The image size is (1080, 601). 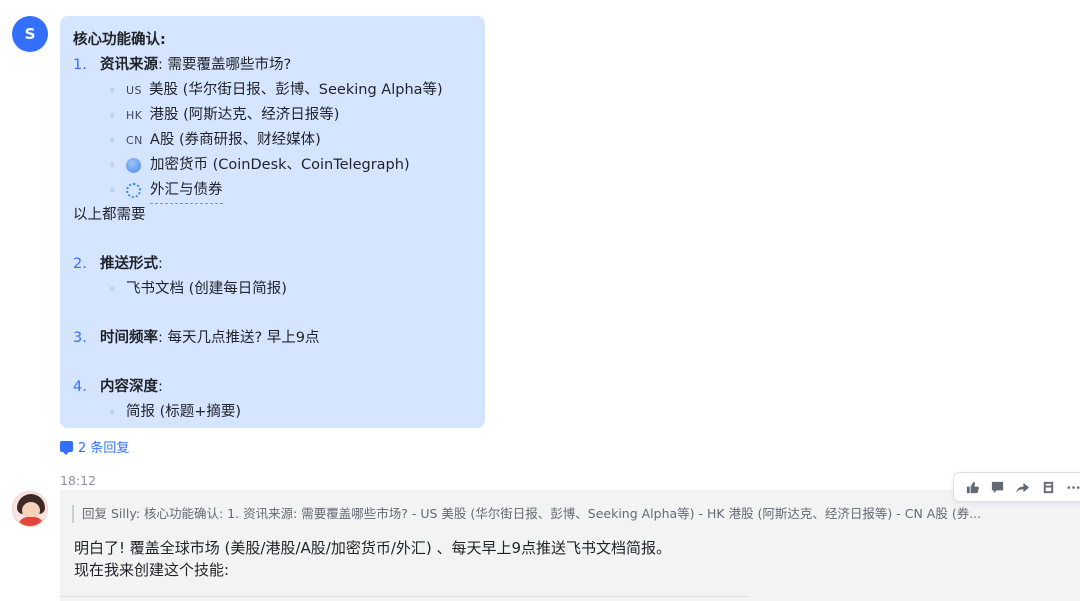 What do you see at coordinates (78, 480) in the screenshot?
I see `timestamp: 18:12` at bounding box center [78, 480].